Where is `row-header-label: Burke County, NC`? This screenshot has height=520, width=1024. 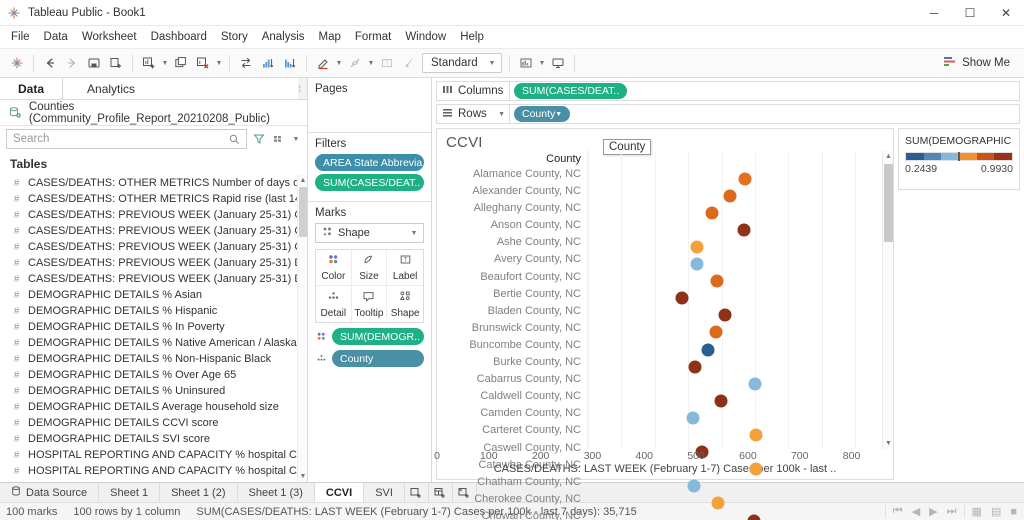 row-header-label: Burke County, NC is located at coordinates (537, 362).